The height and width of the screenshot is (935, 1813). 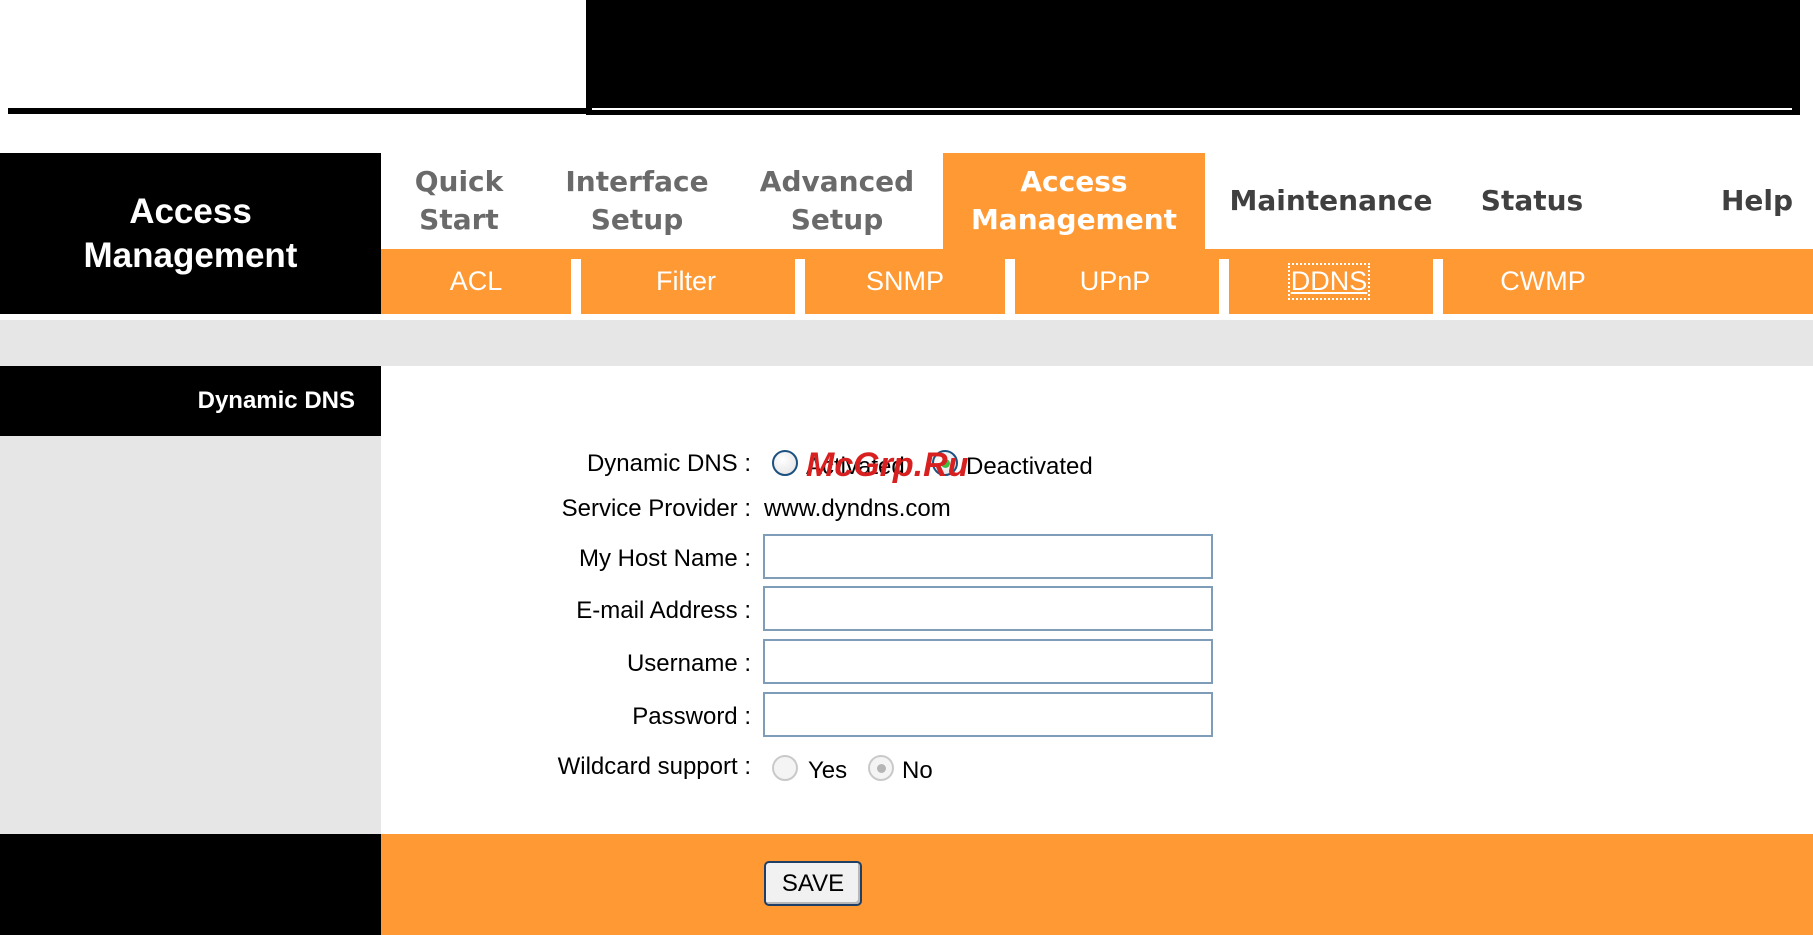 I want to click on radio-wildcard-no, so click(x=881, y=768).